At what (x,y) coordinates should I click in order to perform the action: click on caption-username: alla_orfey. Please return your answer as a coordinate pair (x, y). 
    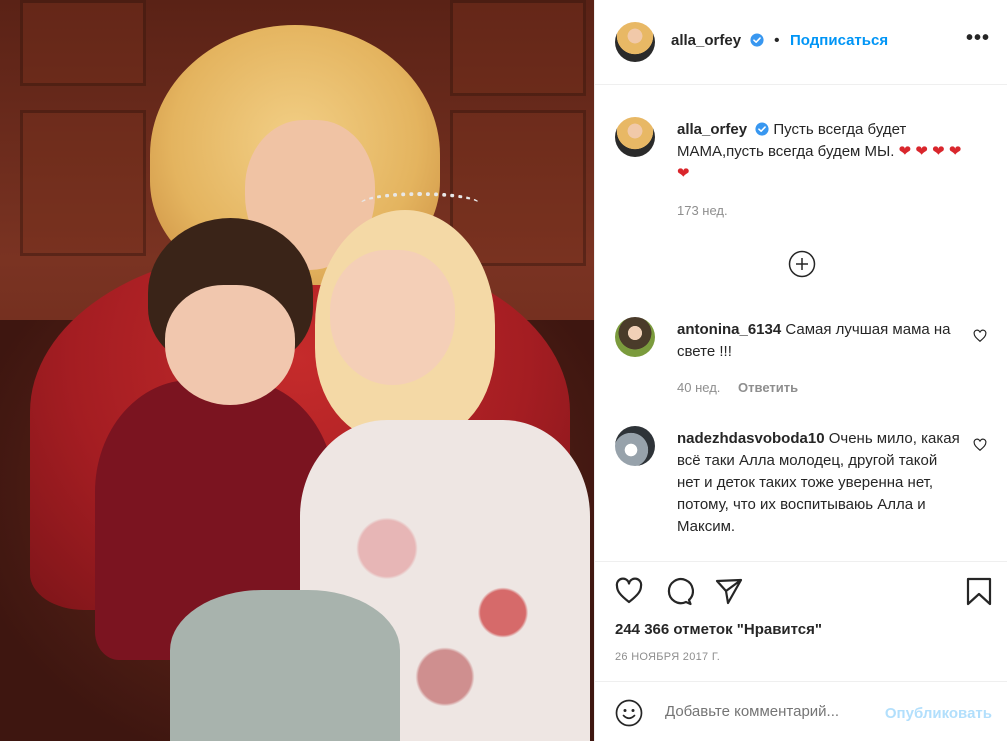
    Looking at the image, I should click on (712, 129).